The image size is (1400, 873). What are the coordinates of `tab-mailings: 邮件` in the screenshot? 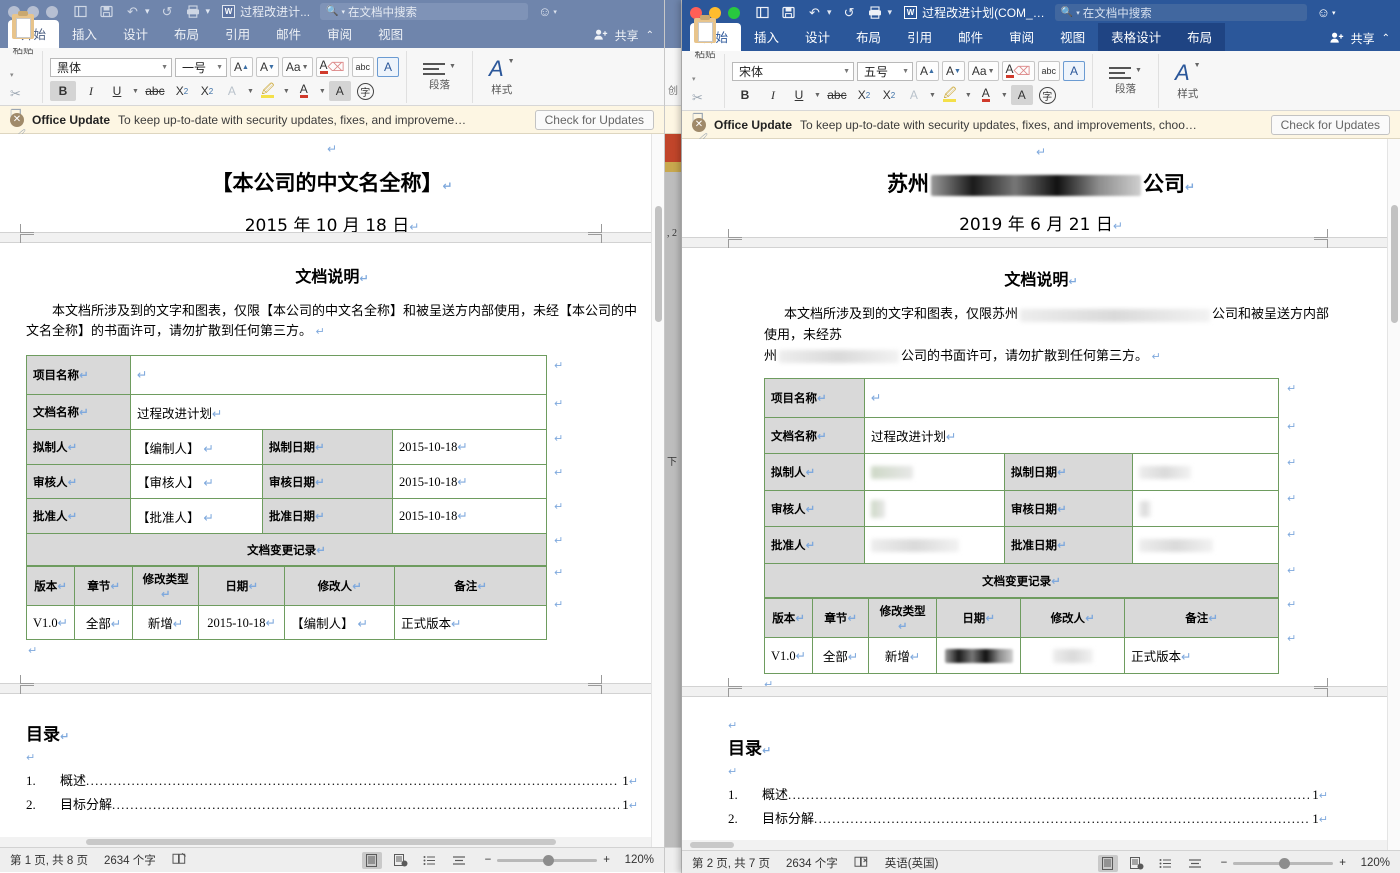 It's located at (288, 34).